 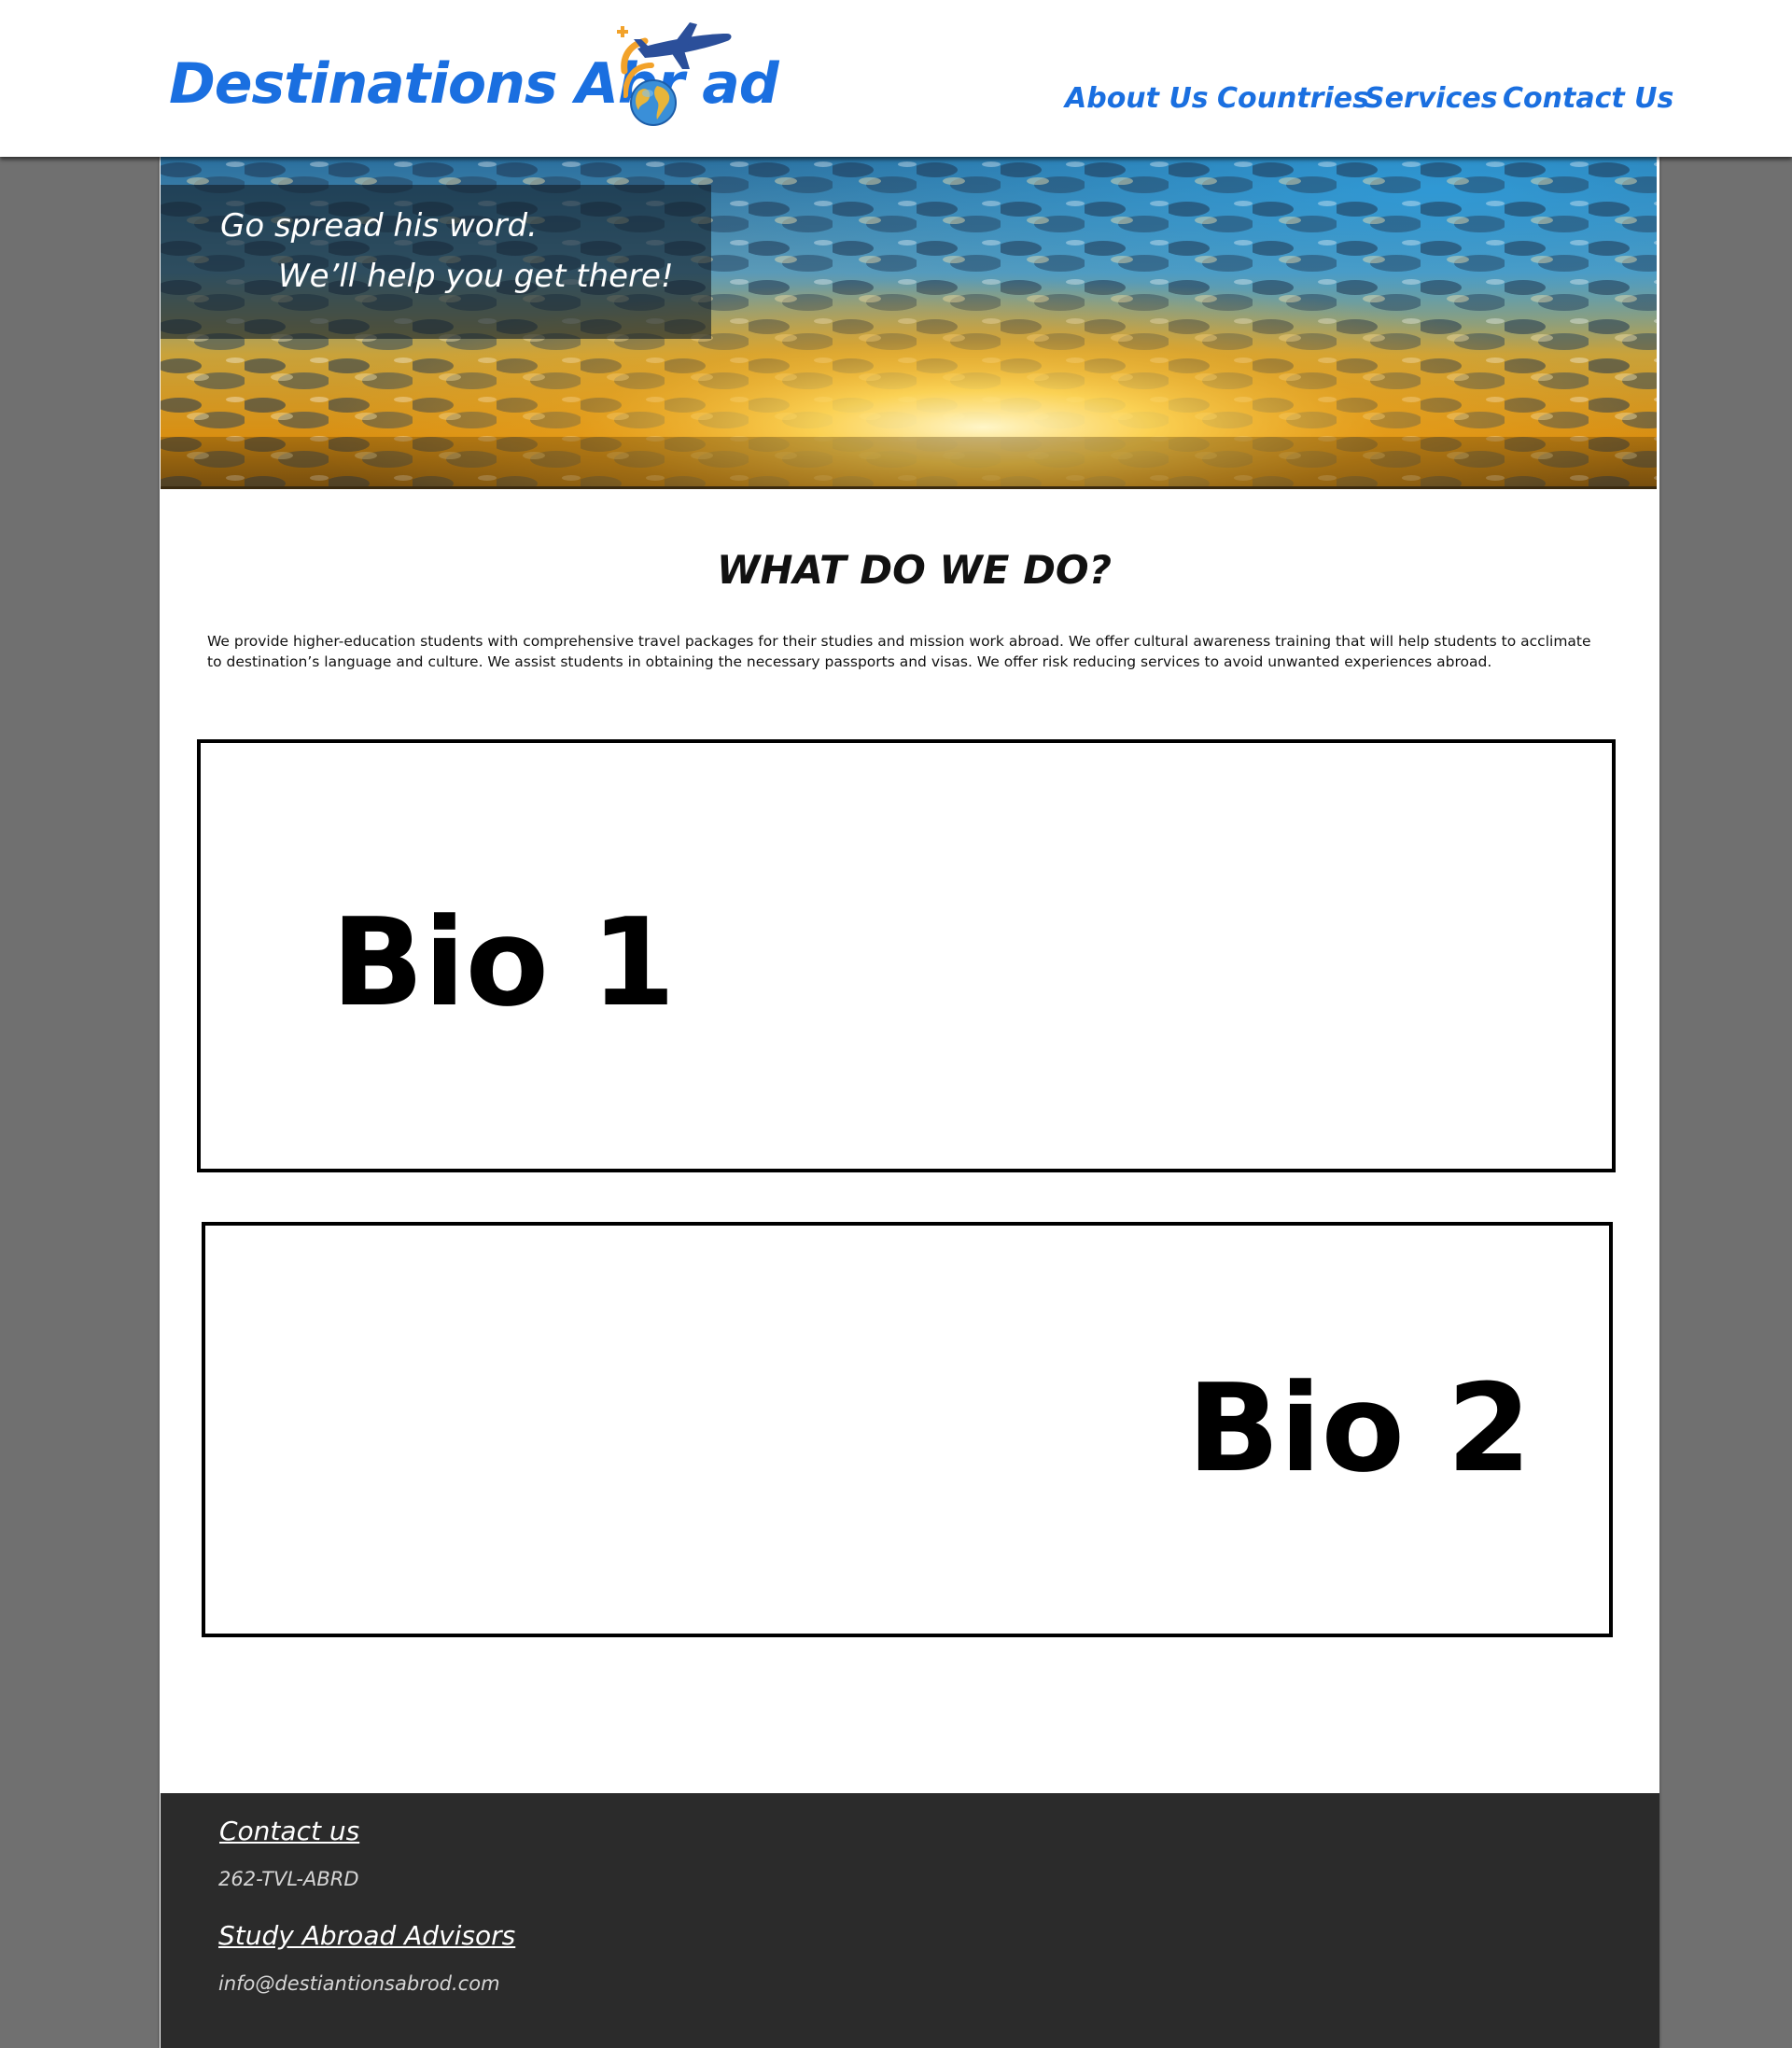 I want to click on bio-2-label: Bio 2, so click(x=1359, y=1428).